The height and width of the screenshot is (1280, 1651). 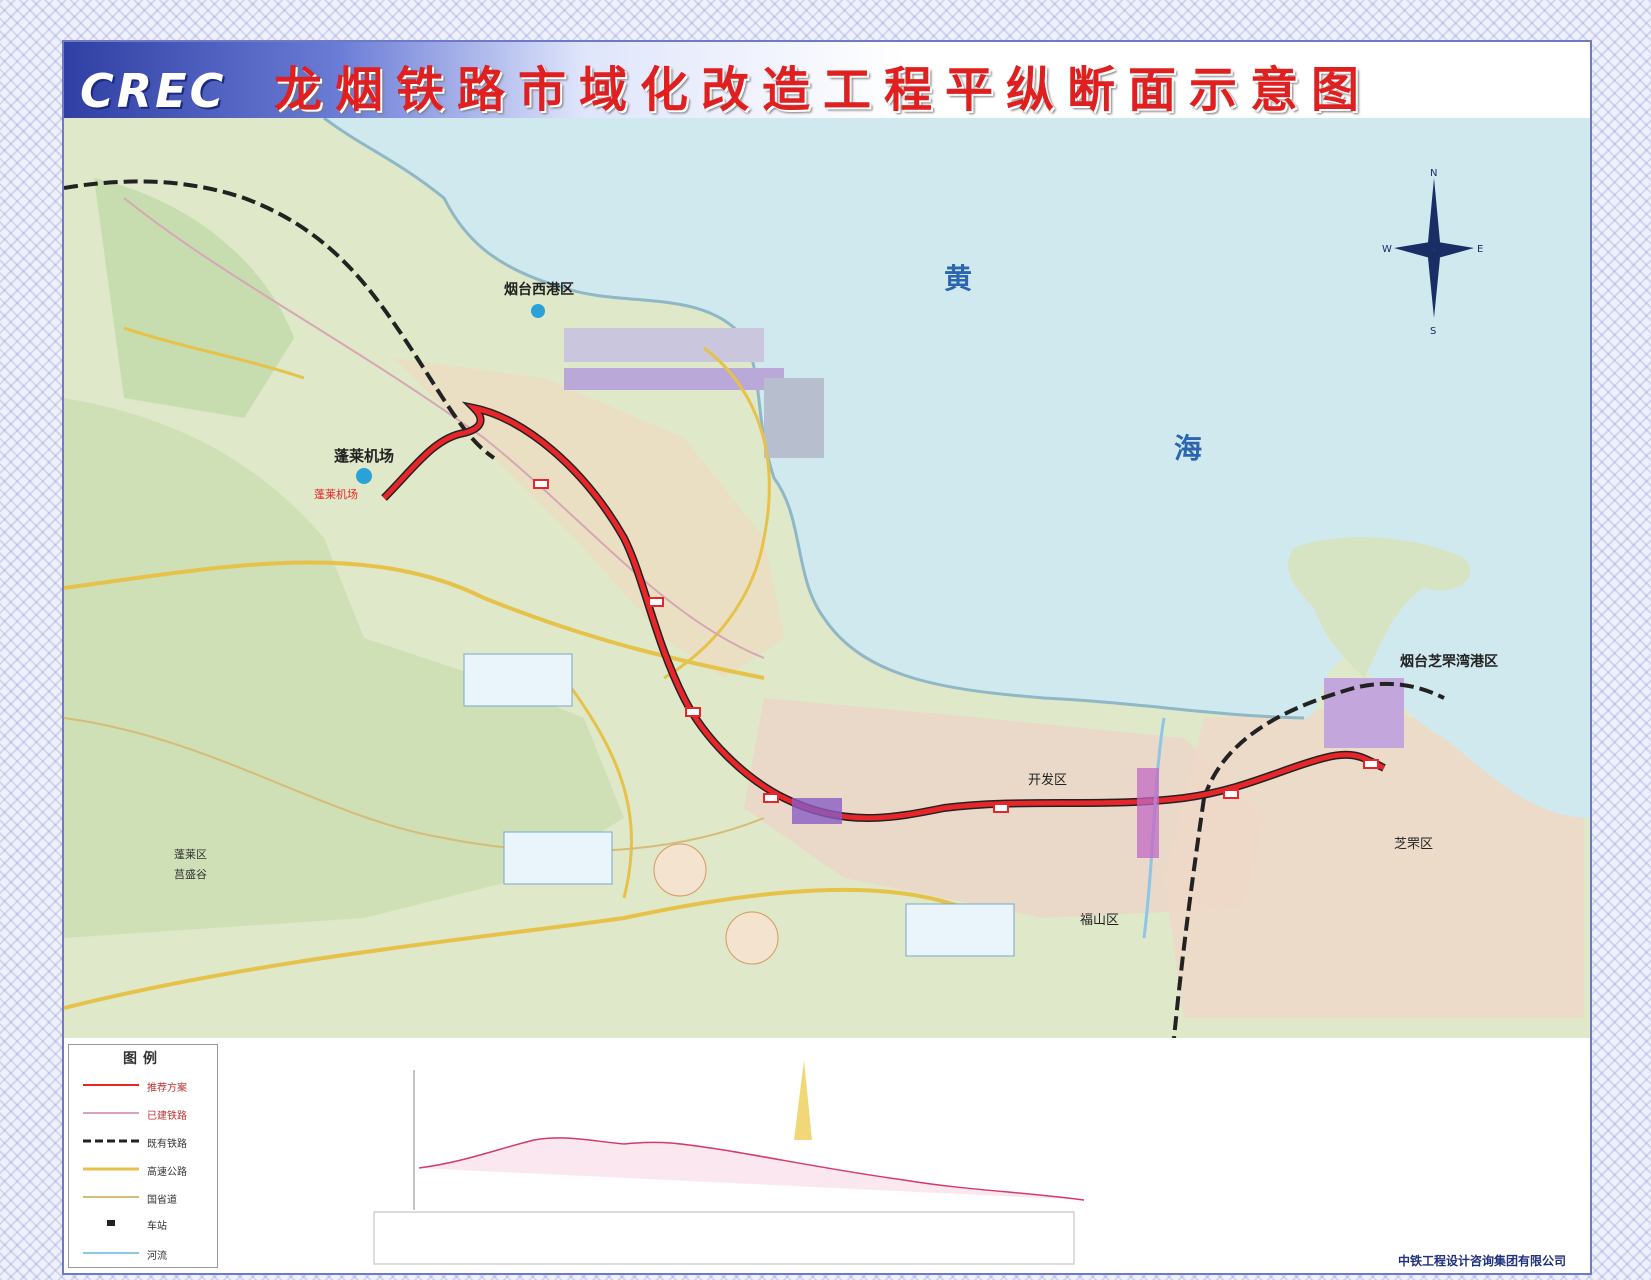 I want to click on sea-label-huang: 黄, so click(x=958, y=278).